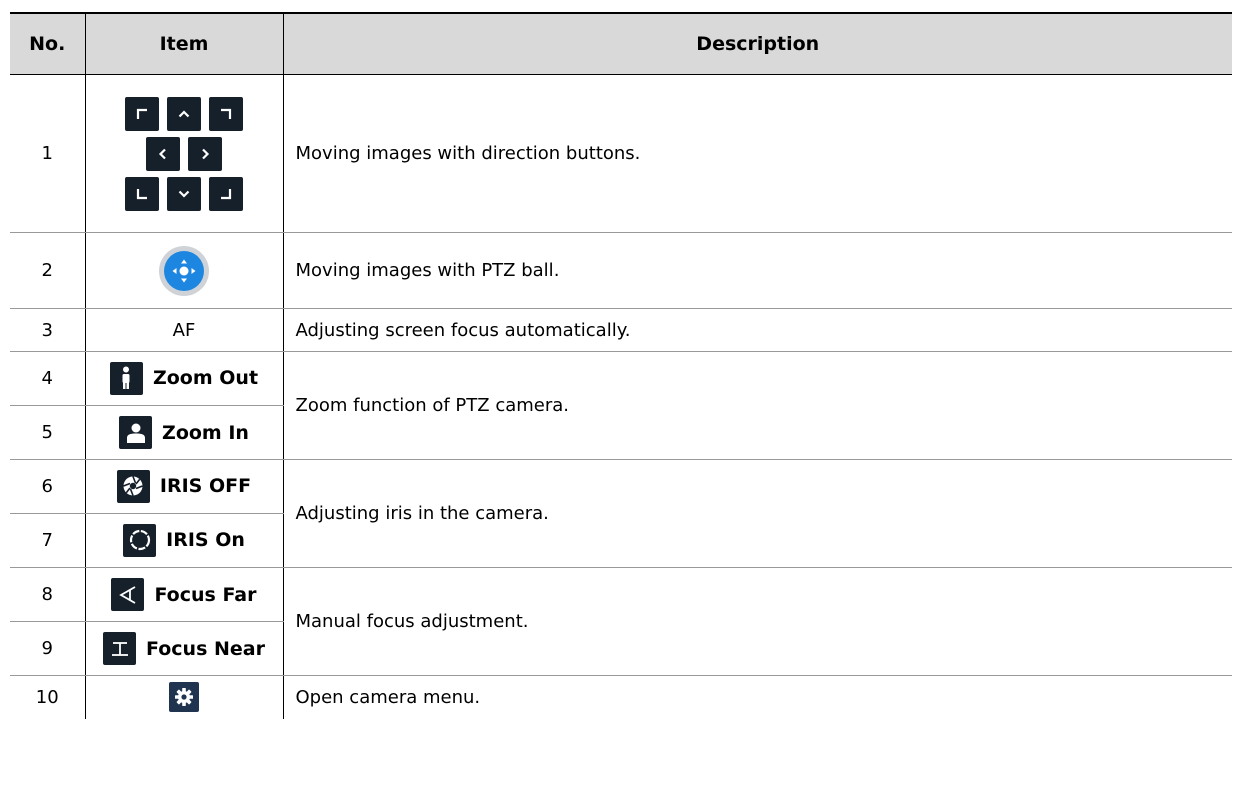  I want to click on iris-off-label: IRIS OFF, so click(205, 486).